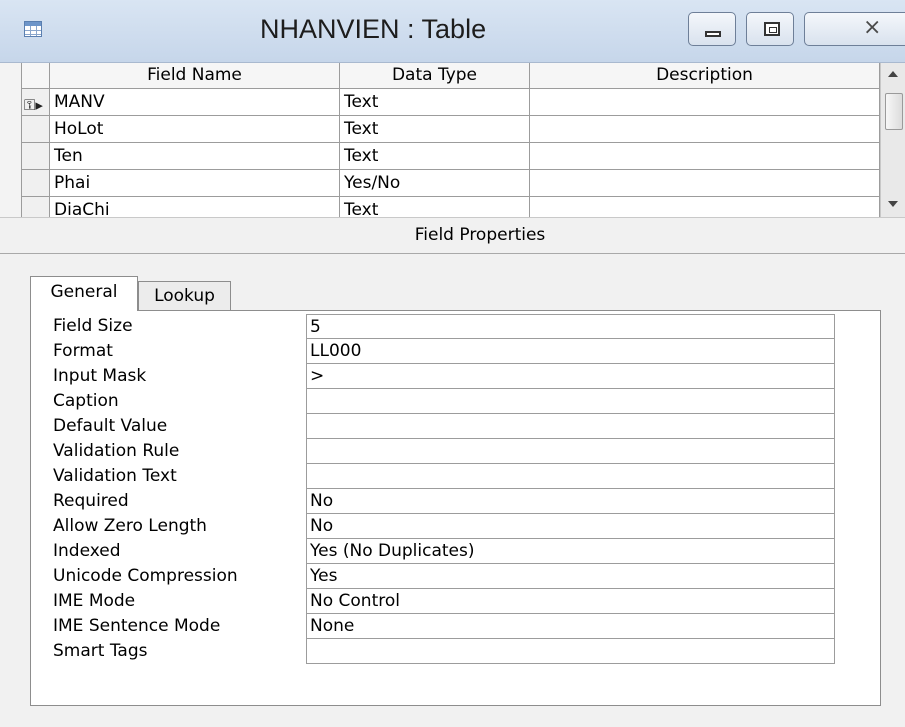 Image resolution: width=905 pixels, height=727 pixels. Describe the element at coordinates (435, 76) in the screenshot. I see `header-data-type: Data Type` at that location.